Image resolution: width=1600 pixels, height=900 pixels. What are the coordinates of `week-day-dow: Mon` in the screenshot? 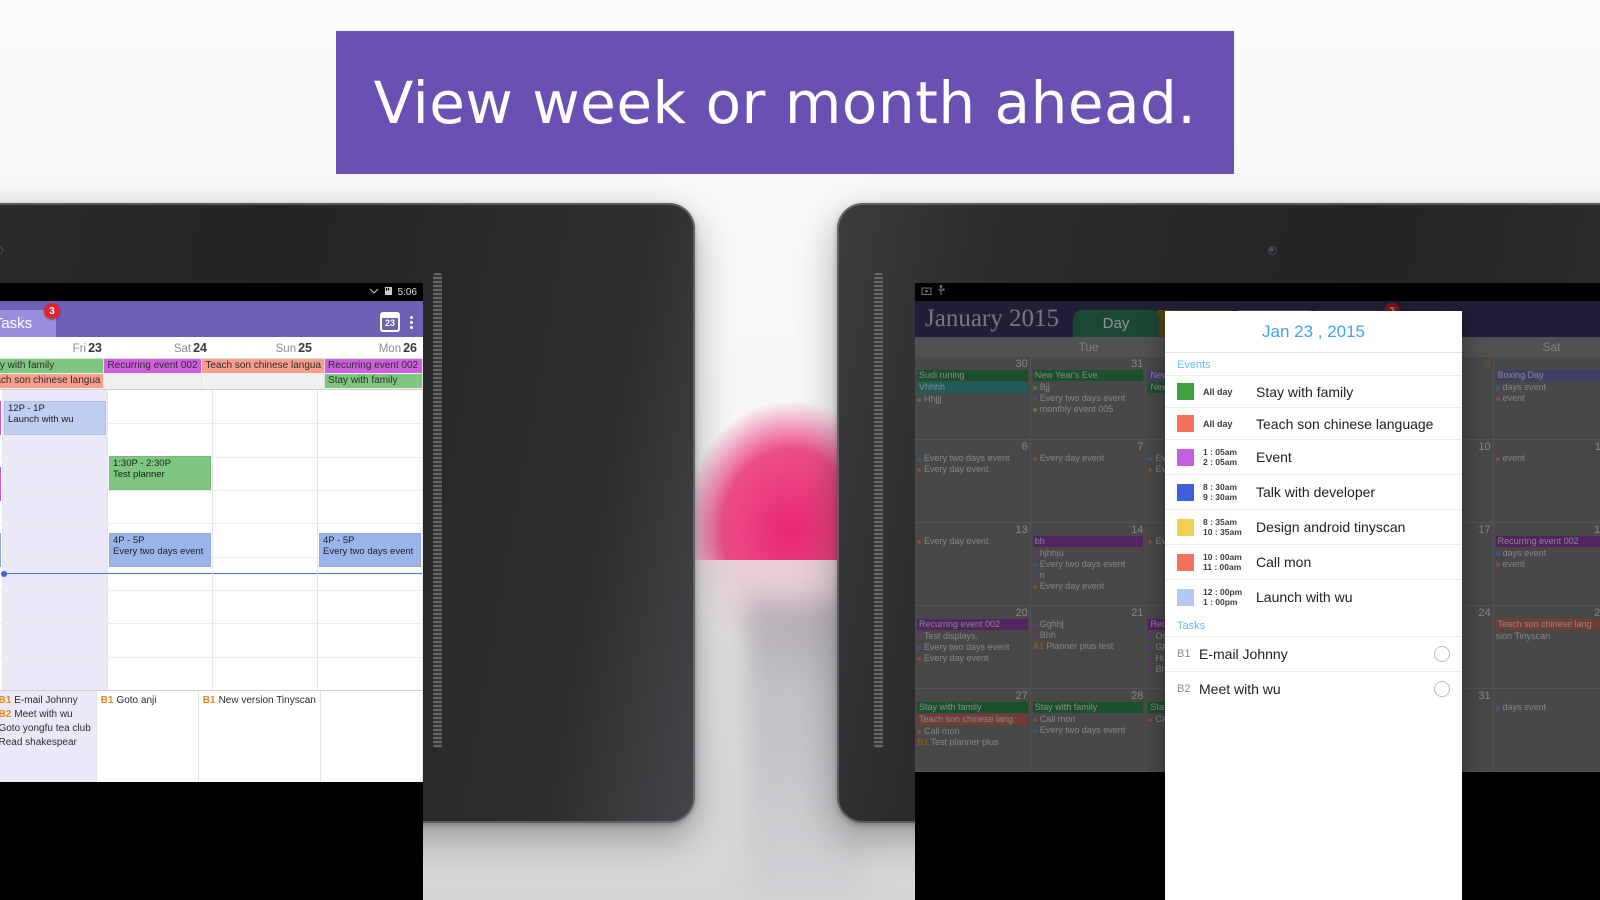 It's located at (390, 349).